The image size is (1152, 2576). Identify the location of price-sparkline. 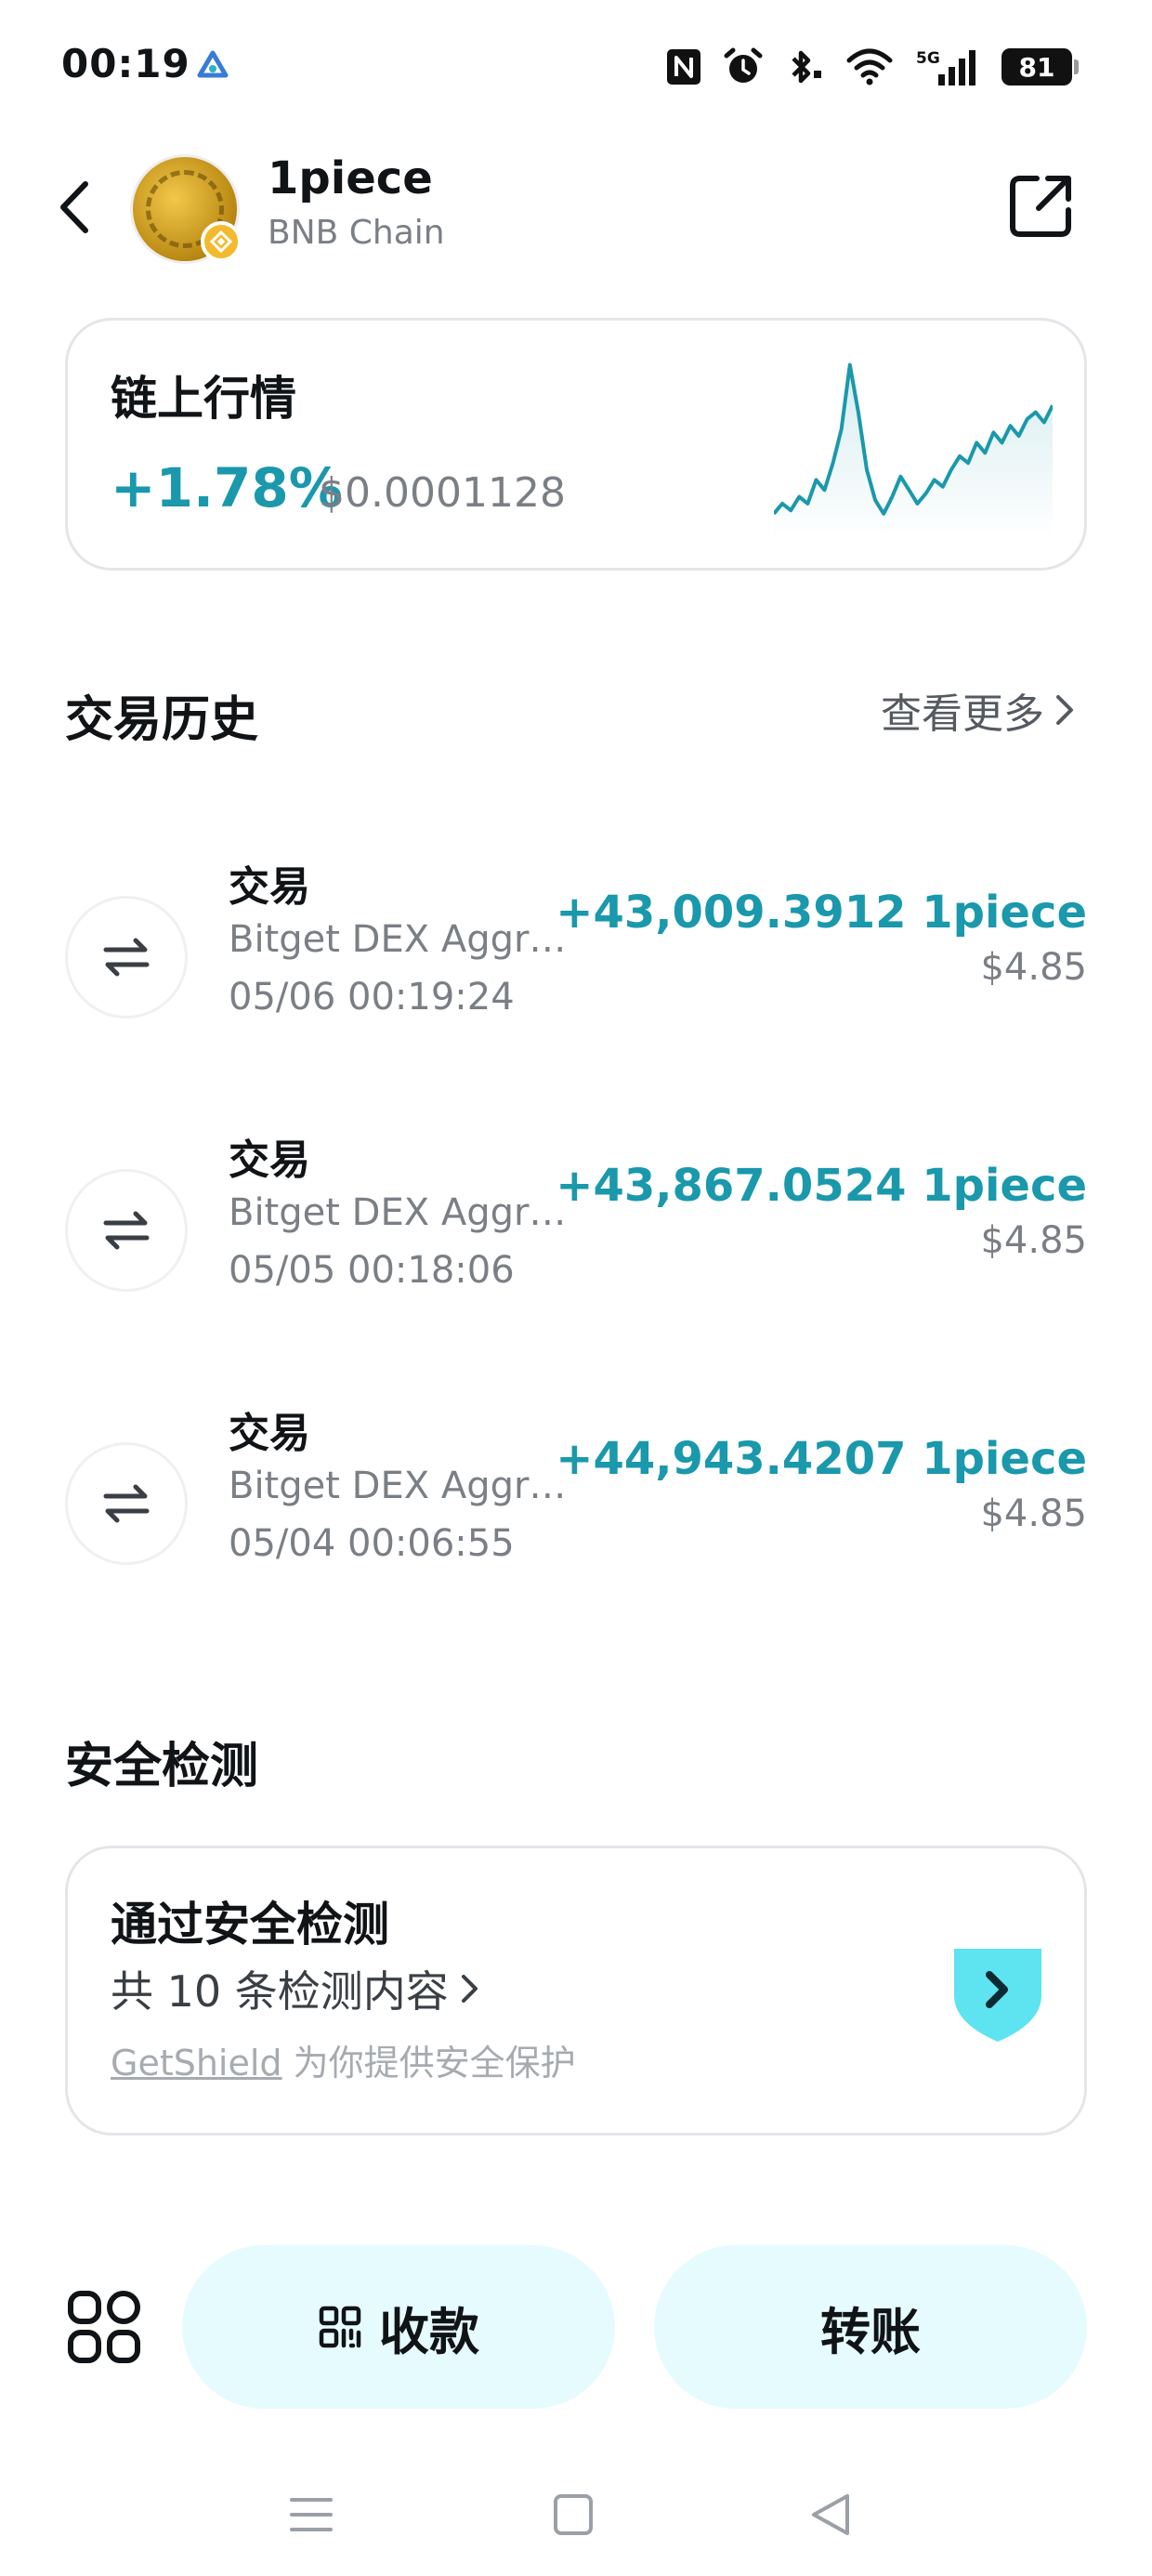
(913, 451).